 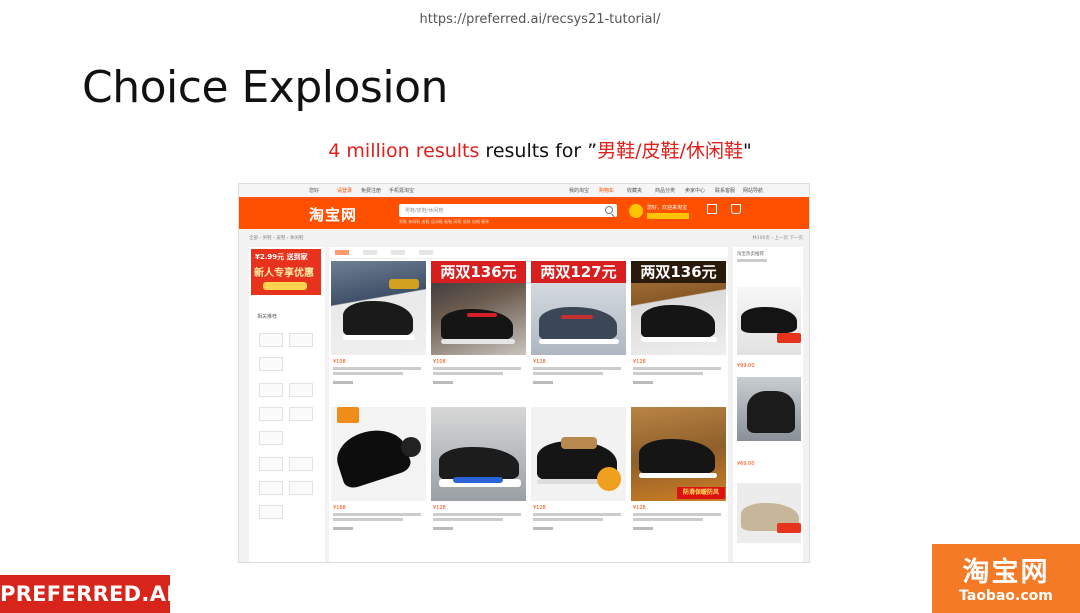 I want to click on promo-line1: ¥2.99元 送到家, so click(x=281, y=257).